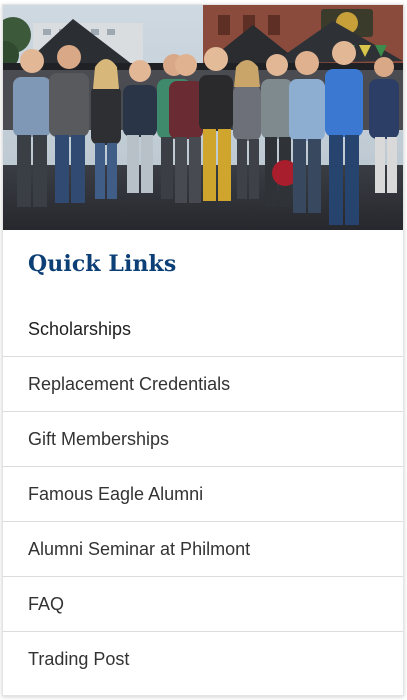 This screenshot has height=700, width=407. I want to click on quick-link-alumni-seminar: Alumni Seminar at Philmont, so click(203, 549).